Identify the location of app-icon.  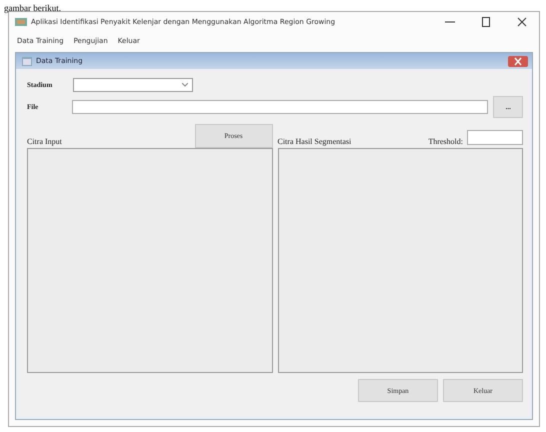
(21, 22).